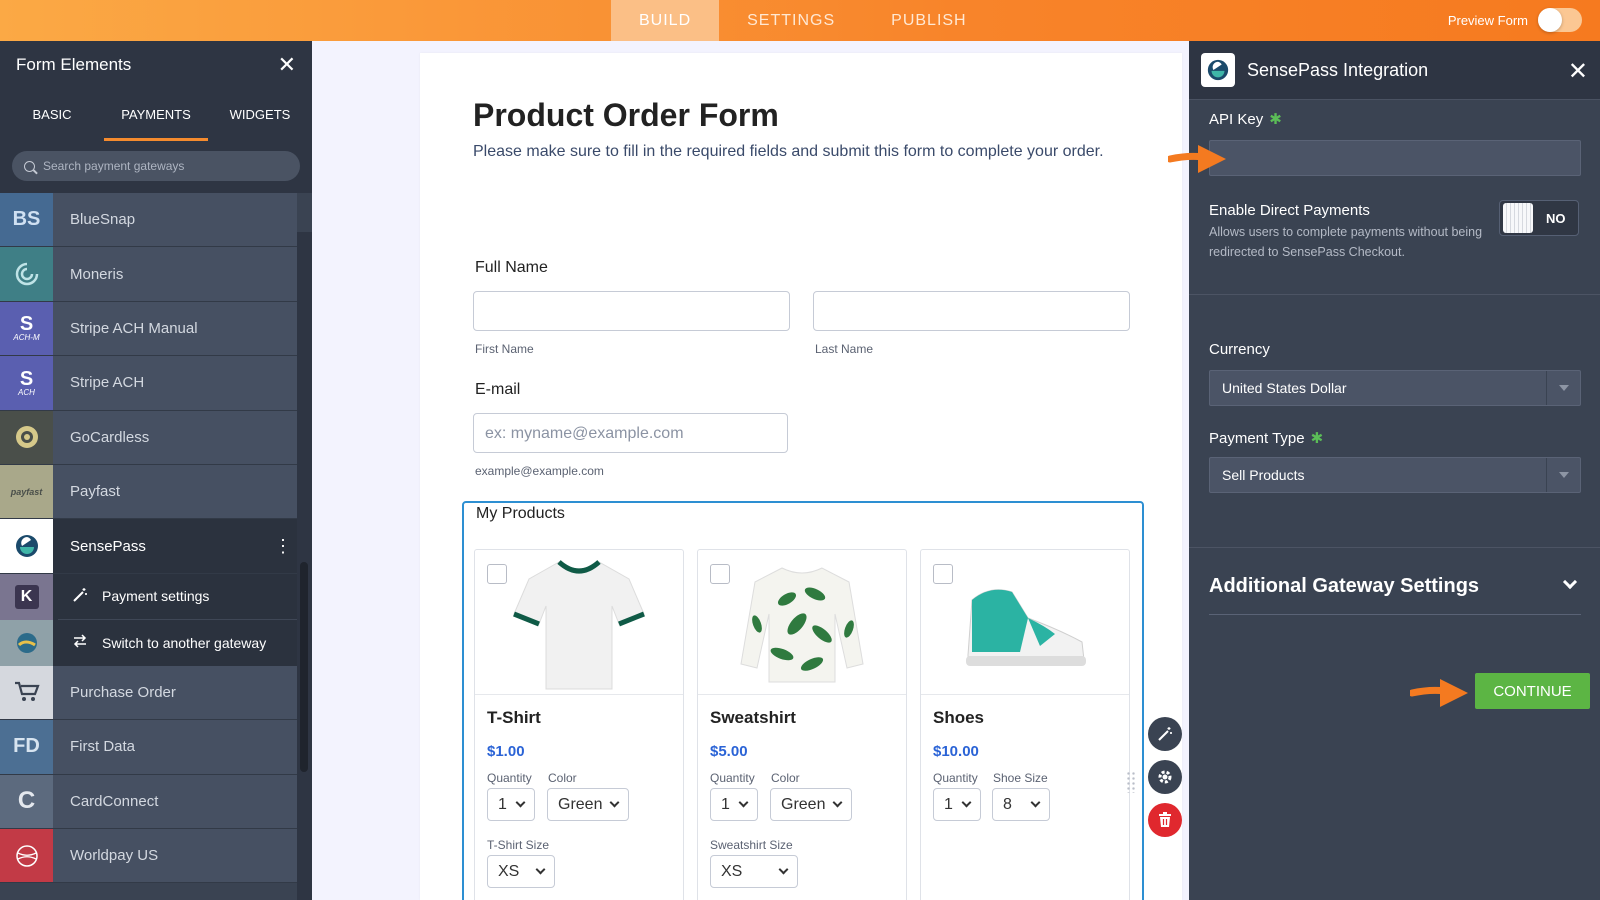 The height and width of the screenshot is (900, 1600). I want to click on search-icon, so click(29, 166).